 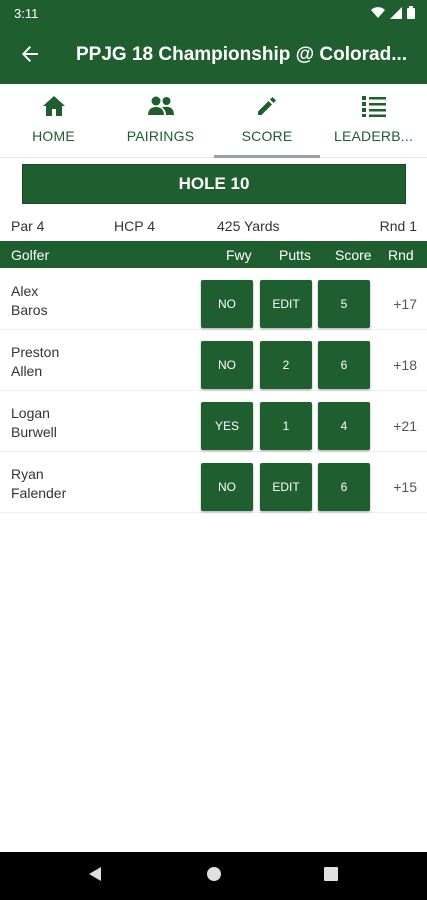 What do you see at coordinates (54, 106) in the screenshot?
I see `home-icon` at bounding box center [54, 106].